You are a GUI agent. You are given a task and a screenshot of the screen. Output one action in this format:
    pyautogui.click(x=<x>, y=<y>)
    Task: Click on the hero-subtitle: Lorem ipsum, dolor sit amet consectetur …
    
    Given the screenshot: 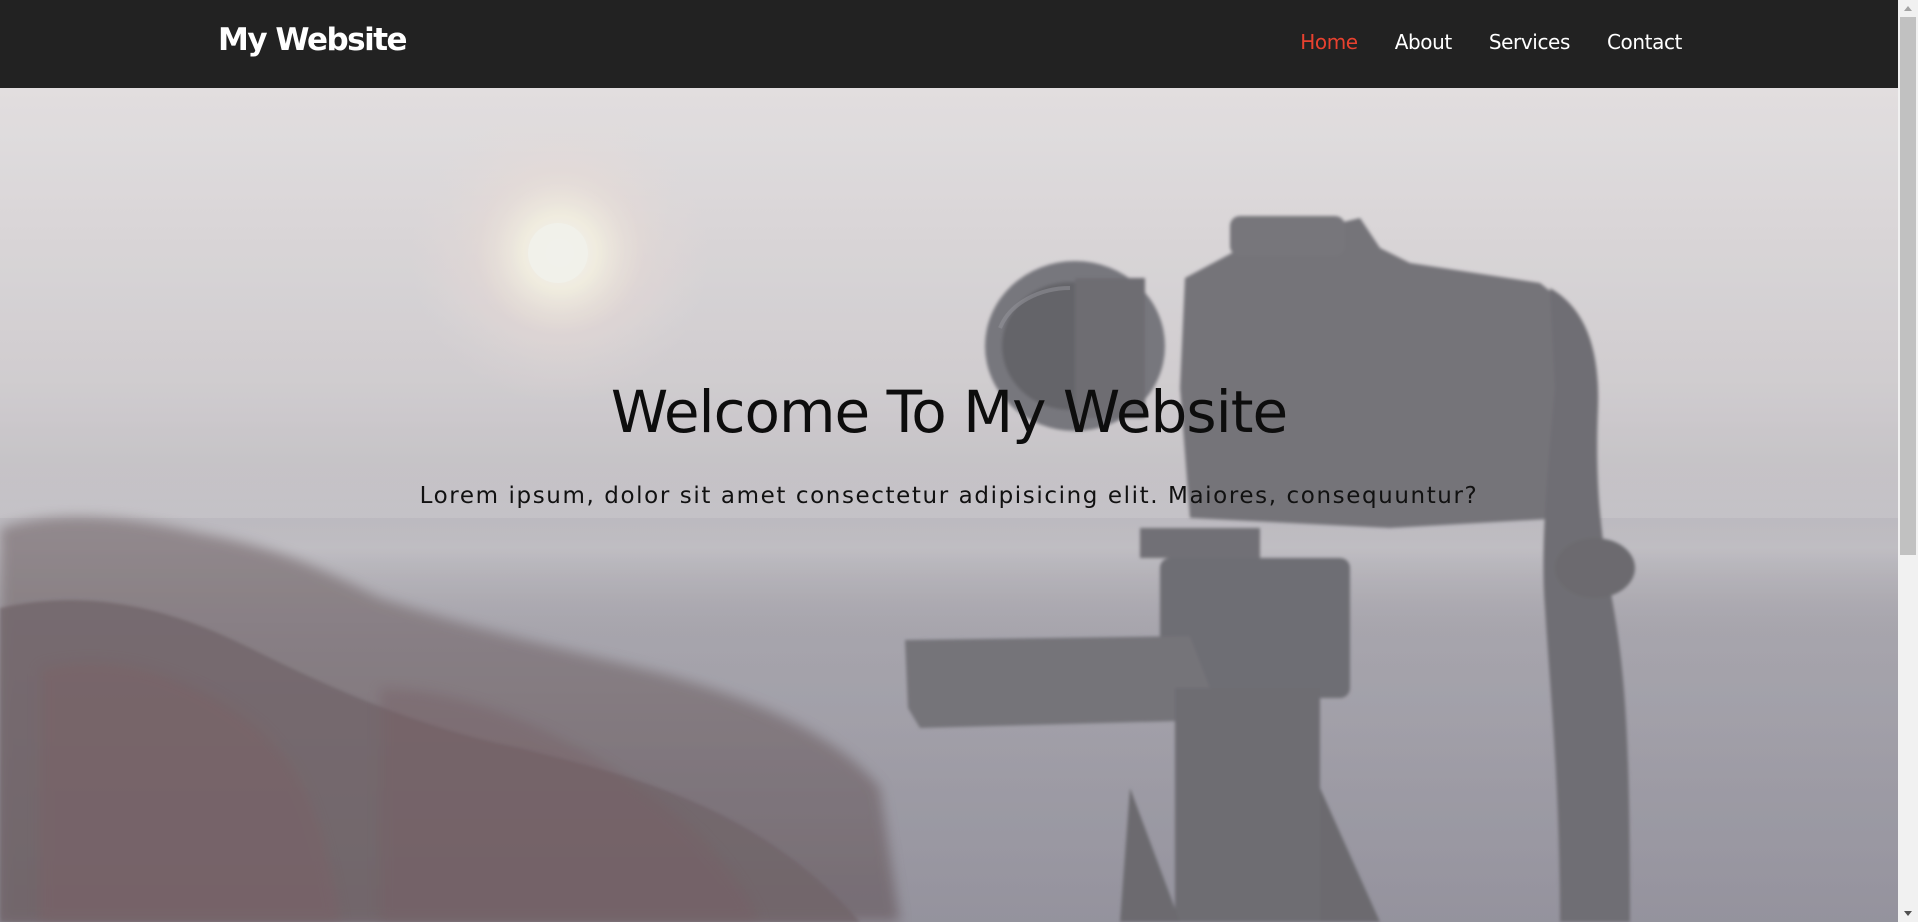 What is the action you would take?
    pyautogui.click(x=949, y=496)
    